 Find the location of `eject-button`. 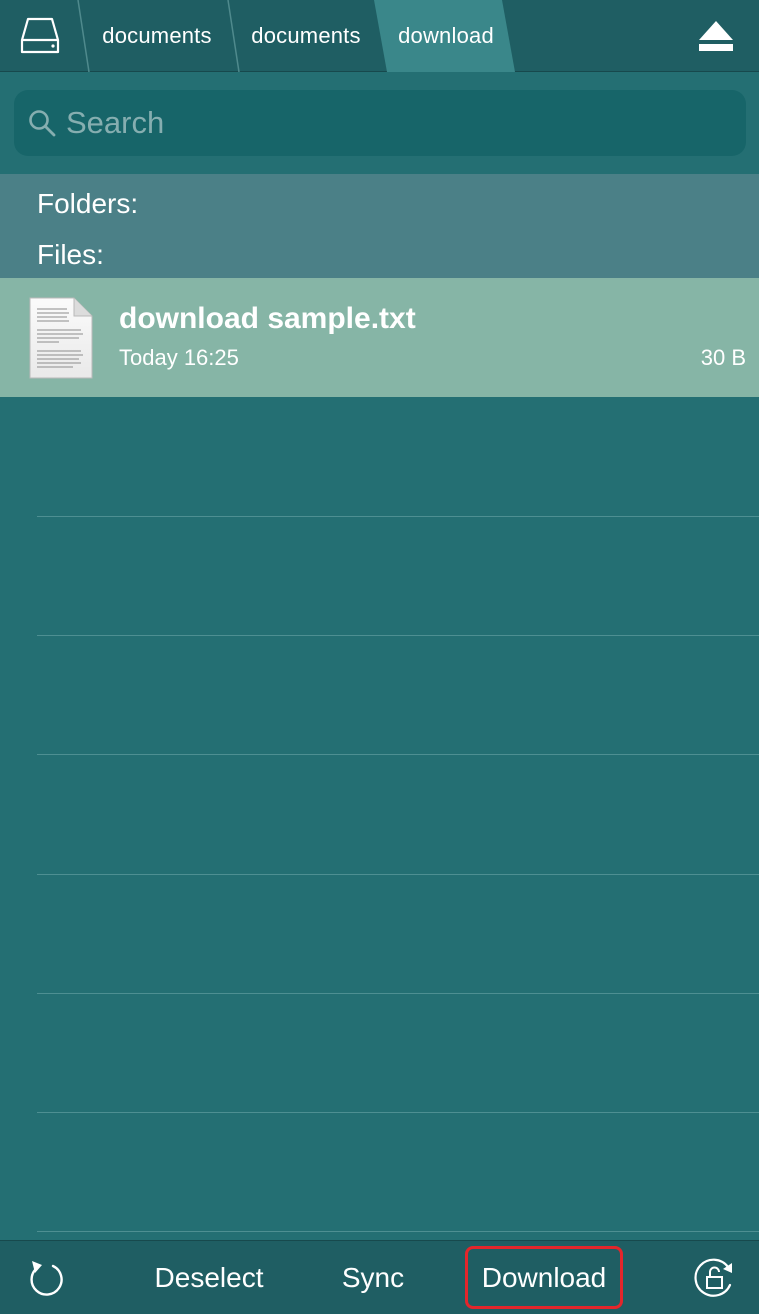

eject-button is located at coordinates (716, 36).